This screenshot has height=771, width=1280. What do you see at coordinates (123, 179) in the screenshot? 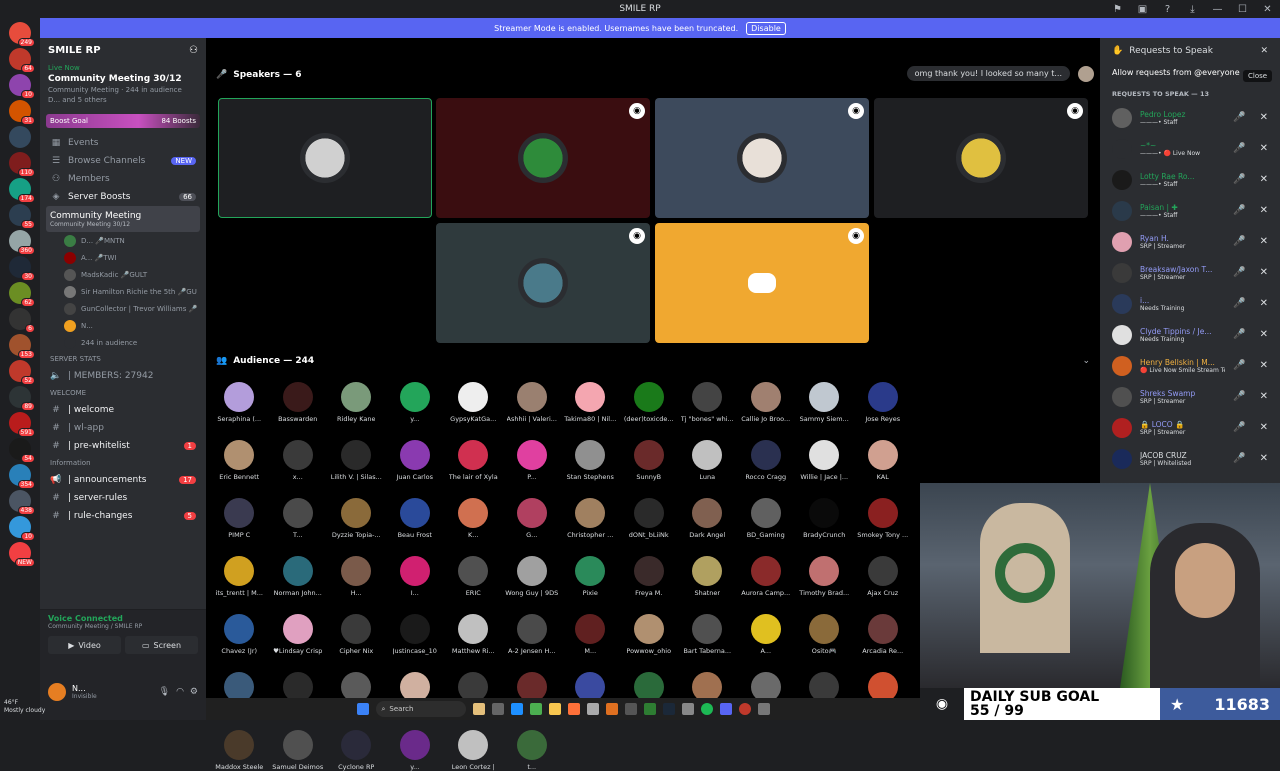
I see `sidebar-item-members: ⚇ Members` at bounding box center [123, 179].